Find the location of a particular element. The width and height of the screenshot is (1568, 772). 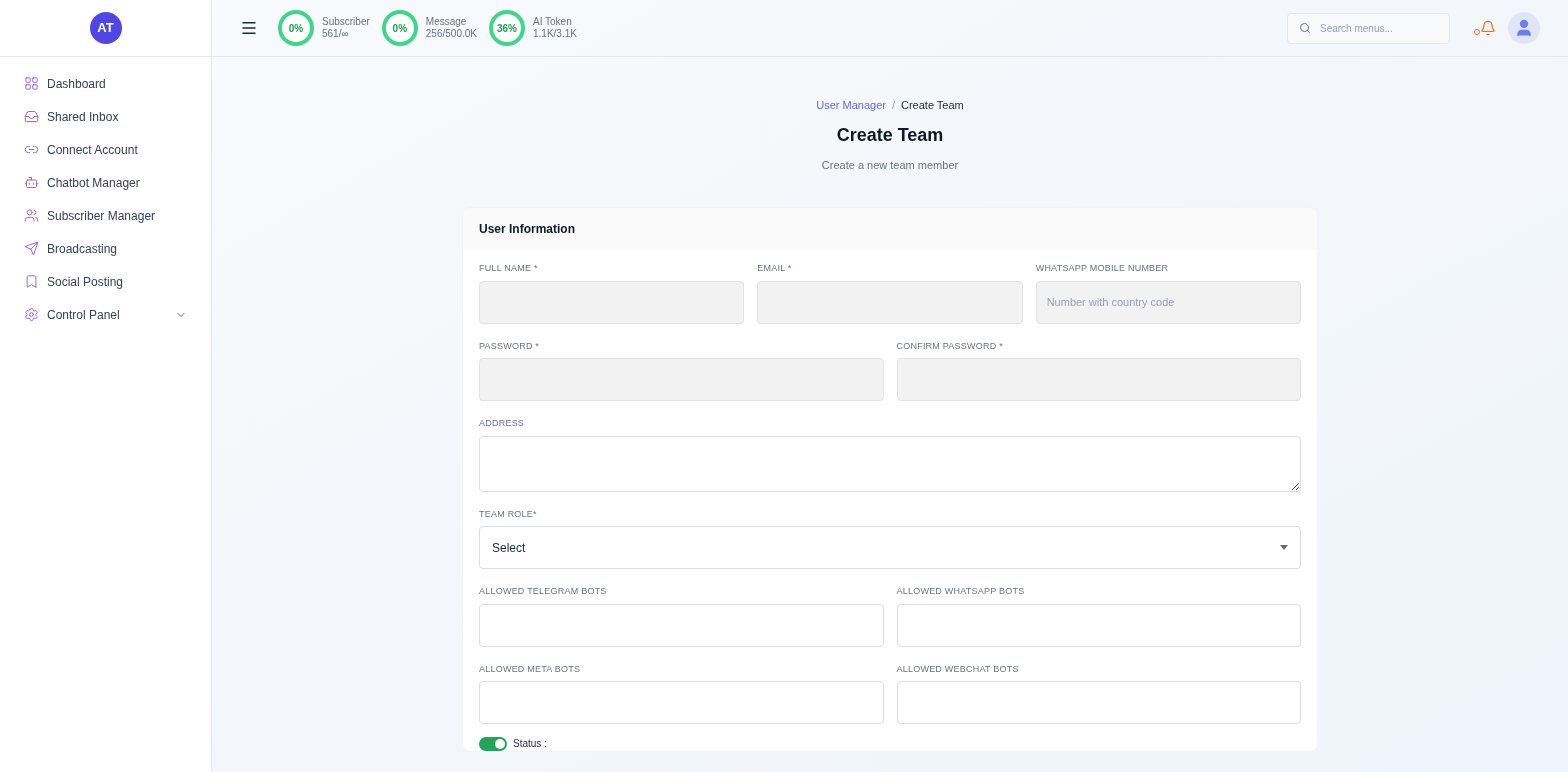

bookmark-icon is located at coordinates (31, 281).